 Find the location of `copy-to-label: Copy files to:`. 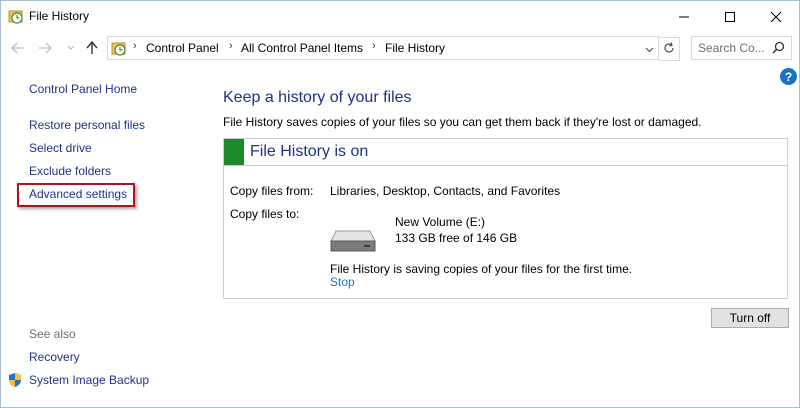

copy-to-label: Copy files to: is located at coordinates (265, 214).